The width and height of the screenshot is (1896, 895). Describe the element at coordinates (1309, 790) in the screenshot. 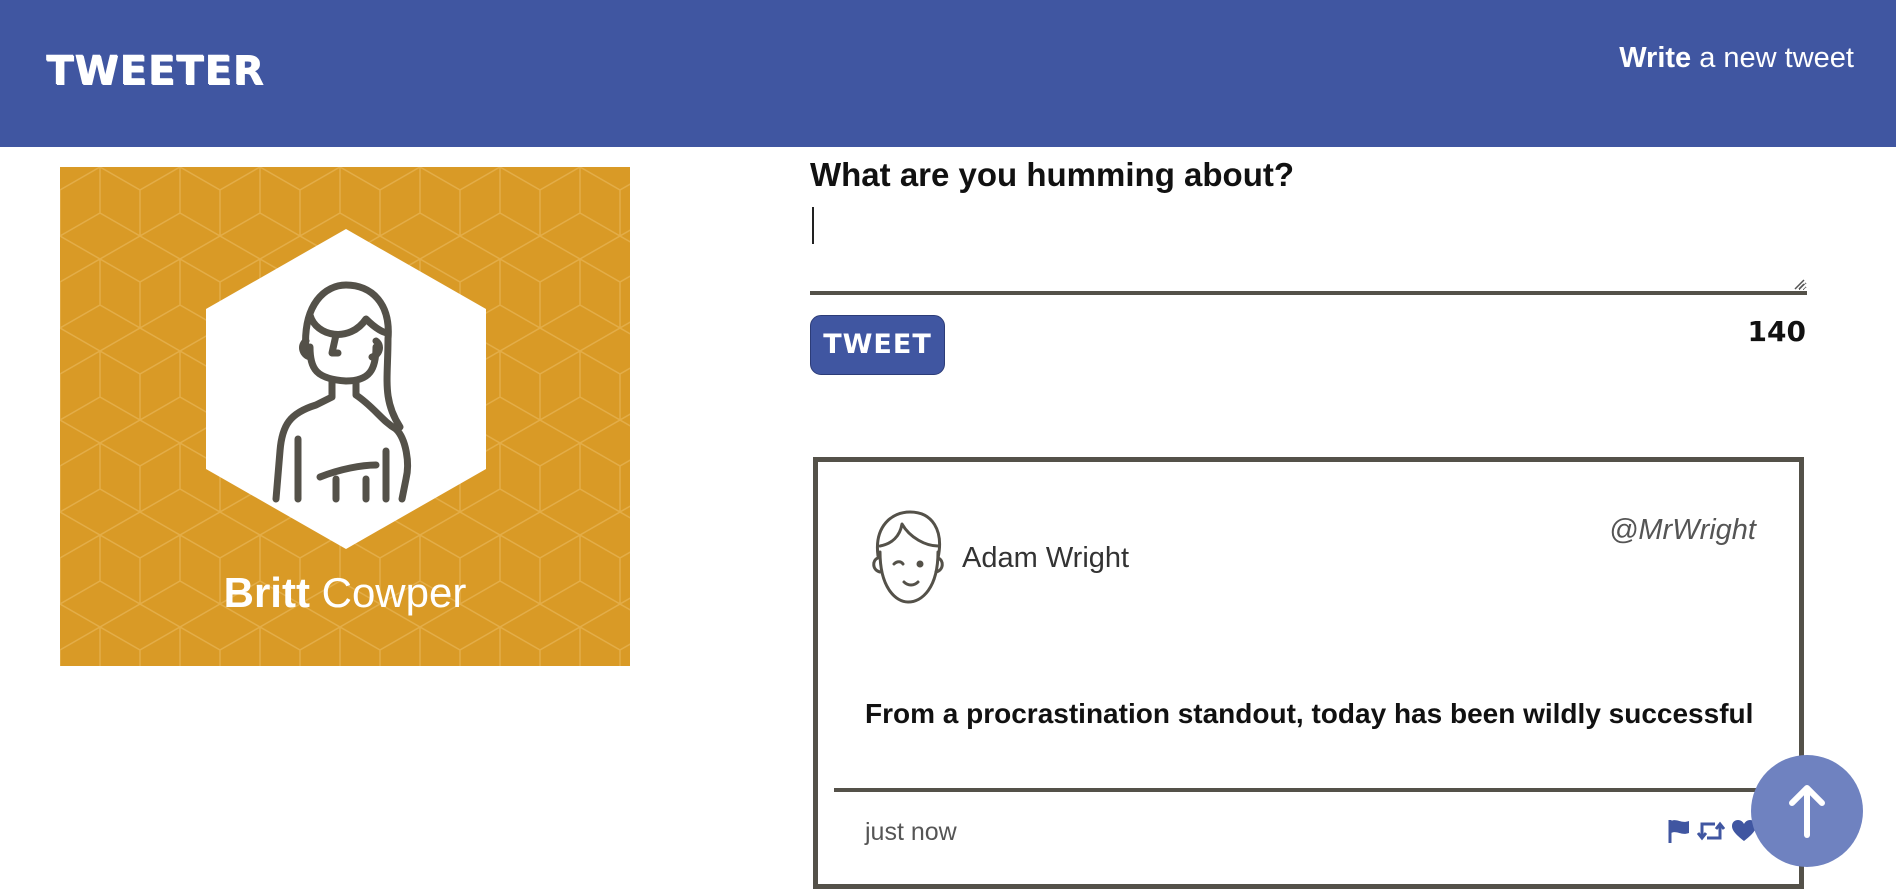

I see `tweet-divider` at that location.